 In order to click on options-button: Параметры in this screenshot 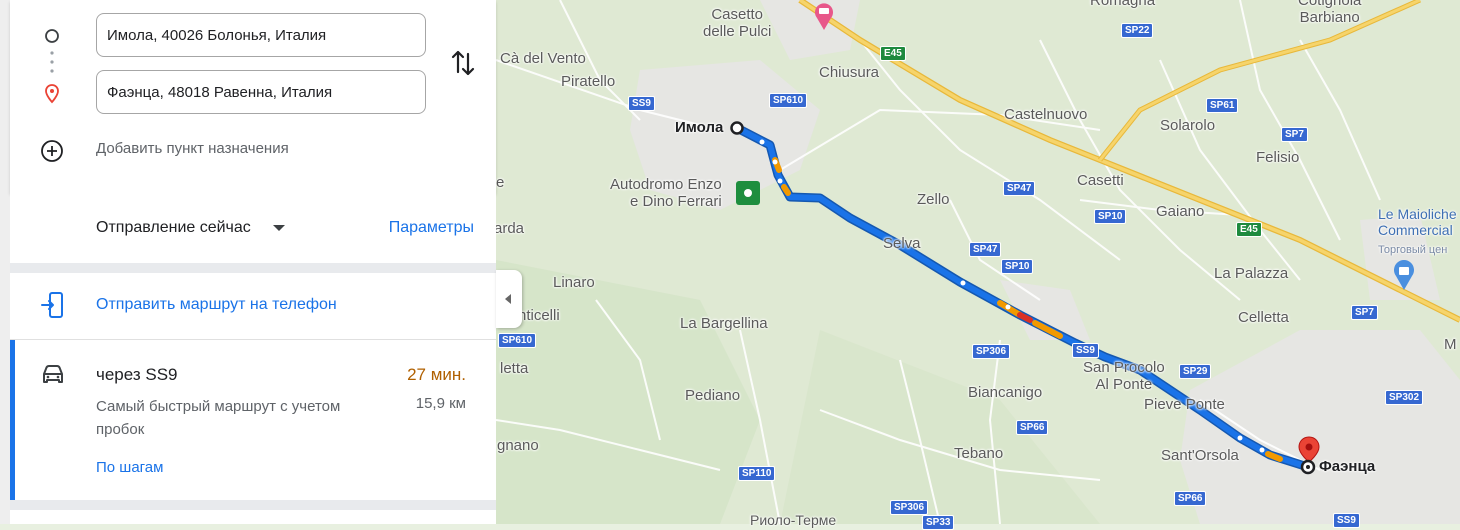, I will do `click(431, 228)`.